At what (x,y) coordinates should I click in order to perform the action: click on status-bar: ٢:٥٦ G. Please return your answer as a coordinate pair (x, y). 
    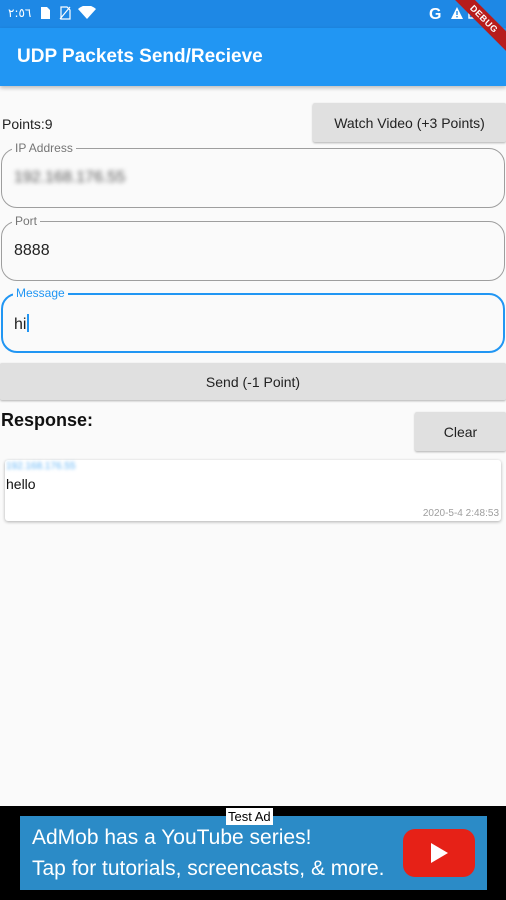
    Looking at the image, I should click on (253, 14).